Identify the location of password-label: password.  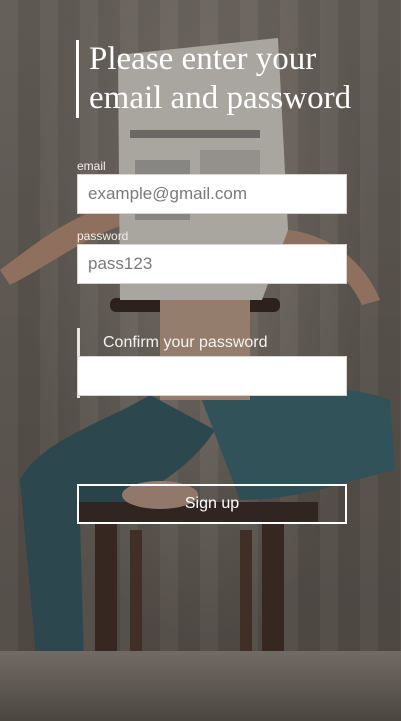
(103, 236).